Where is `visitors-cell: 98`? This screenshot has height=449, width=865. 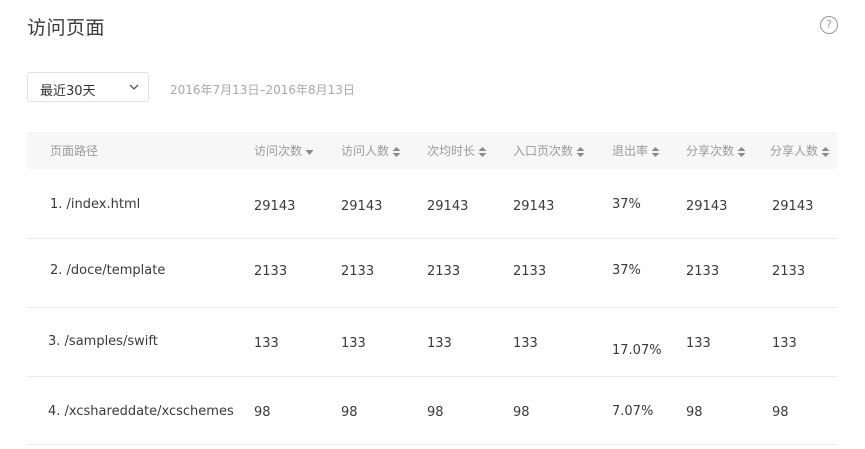 visitors-cell: 98 is located at coordinates (349, 412).